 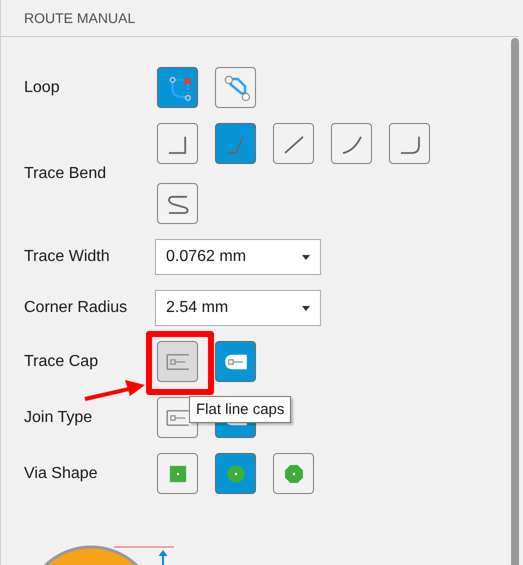 I want to click on dropdown: 0.0762 mm, so click(x=238, y=257).